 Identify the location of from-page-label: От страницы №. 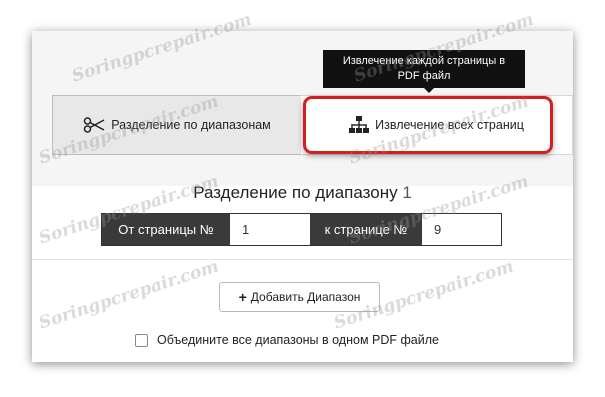
(166, 229).